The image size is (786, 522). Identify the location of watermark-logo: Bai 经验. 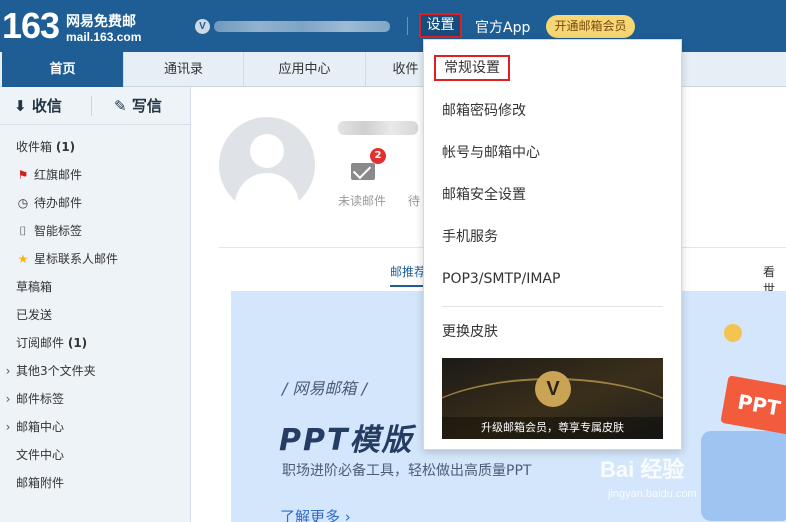
(642, 469).